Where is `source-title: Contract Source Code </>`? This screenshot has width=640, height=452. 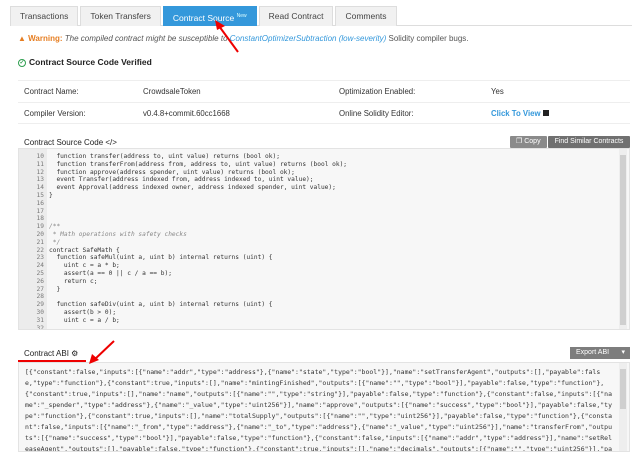
source-title: Contract Source Code </> is located at coordinates (70, 142).